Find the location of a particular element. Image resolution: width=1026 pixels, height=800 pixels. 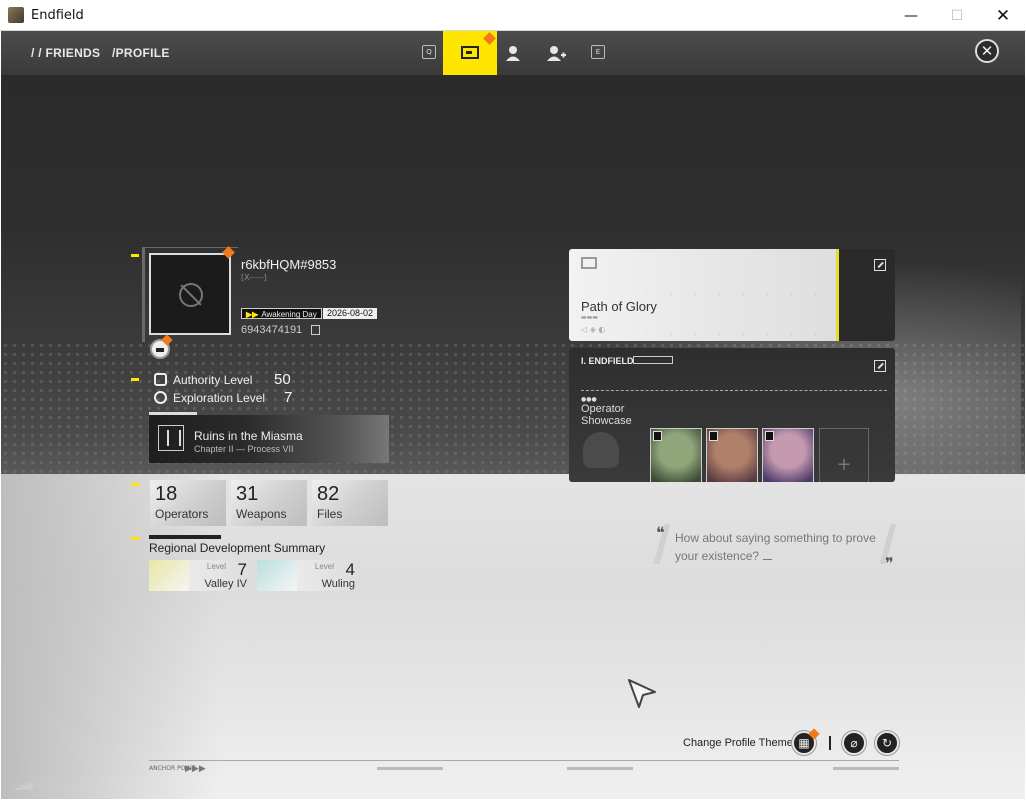

network-ping: ▂▄▆ 167ms is located at coordinates (39, 785).